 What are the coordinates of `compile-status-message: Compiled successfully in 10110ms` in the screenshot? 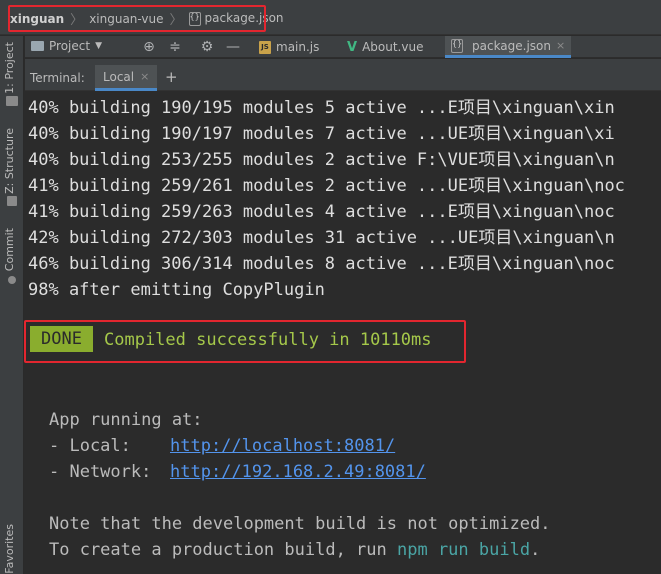 It's located at (268, 340).